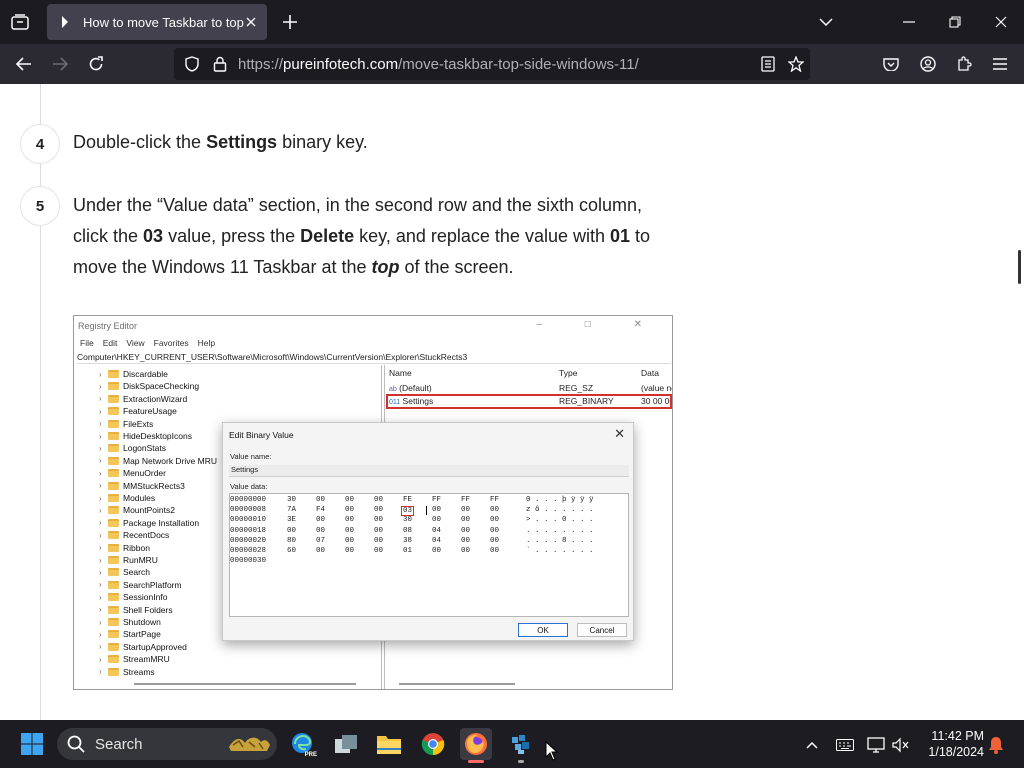 Image resolution: width=1024 pixels, height=768 pixels. What do you see at coordinates (373, 142) in the screenshot?
I see `step-4-text: Double-click the Settings binary key.` at bounding box center [373, 142].